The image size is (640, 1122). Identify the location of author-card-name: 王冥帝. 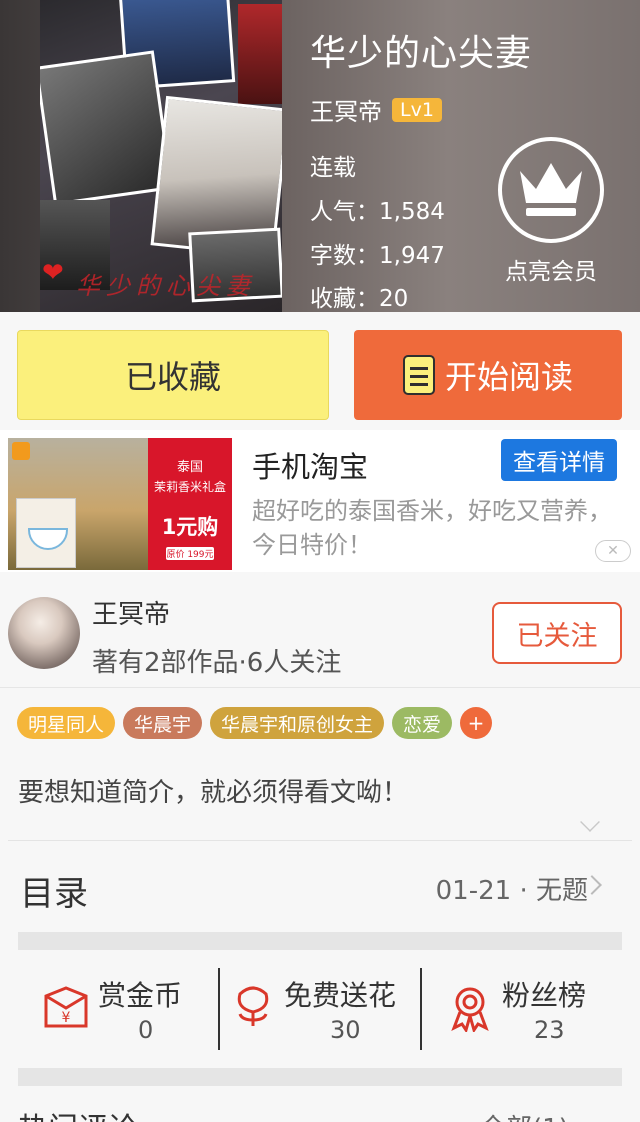
(131, 612).